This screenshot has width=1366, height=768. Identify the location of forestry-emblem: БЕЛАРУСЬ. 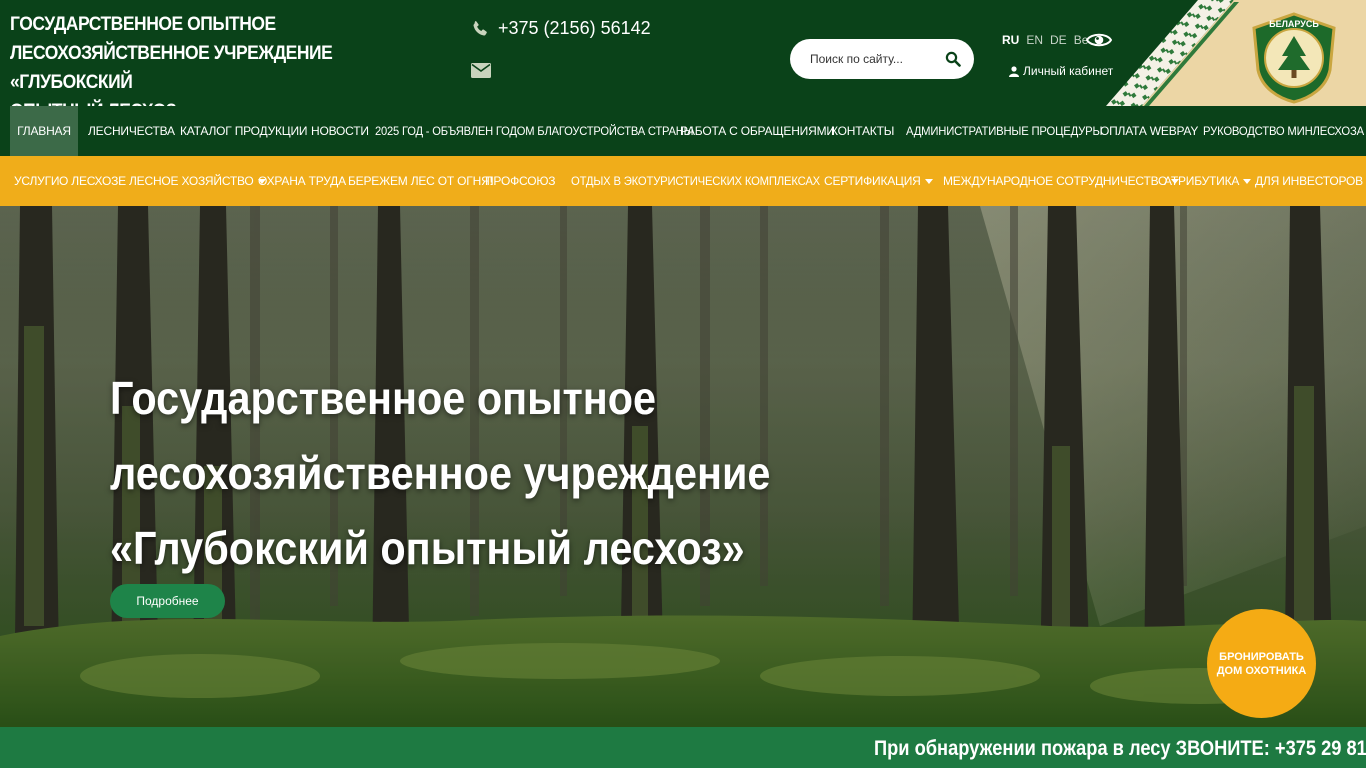
(1294, 58).